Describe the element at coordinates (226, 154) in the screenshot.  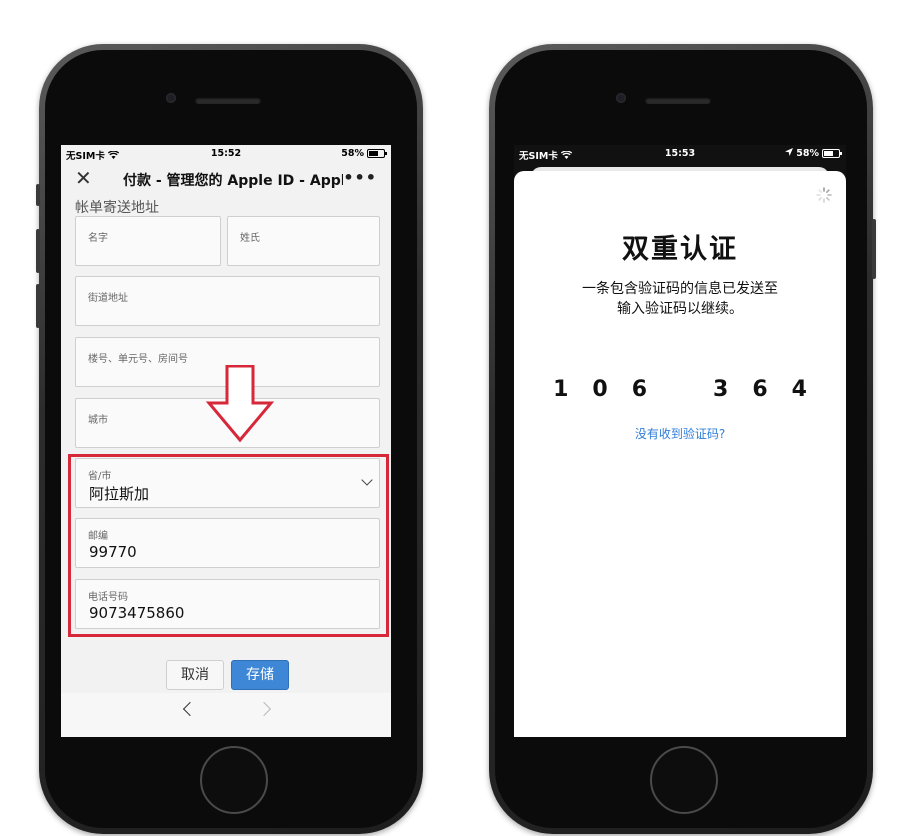
I see `status-bar: 无SIM卡 15:52 58%` at that location.